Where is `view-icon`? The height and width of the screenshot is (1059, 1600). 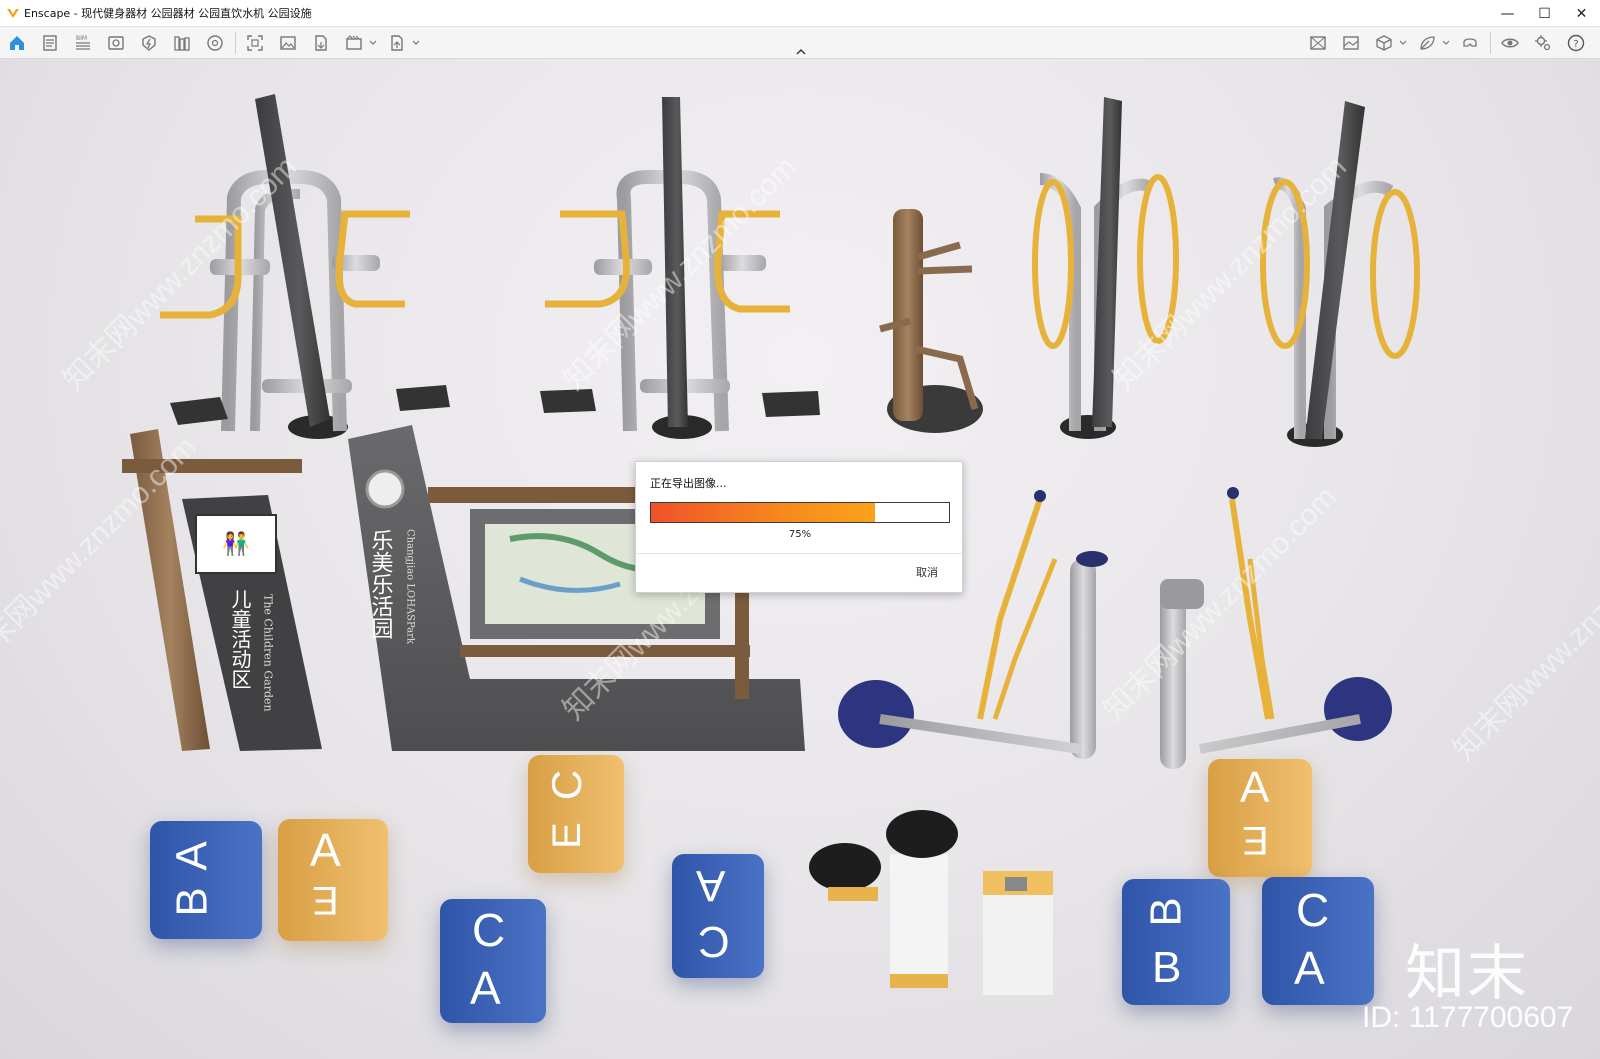 view-icon is located at coordinates (116, 43).